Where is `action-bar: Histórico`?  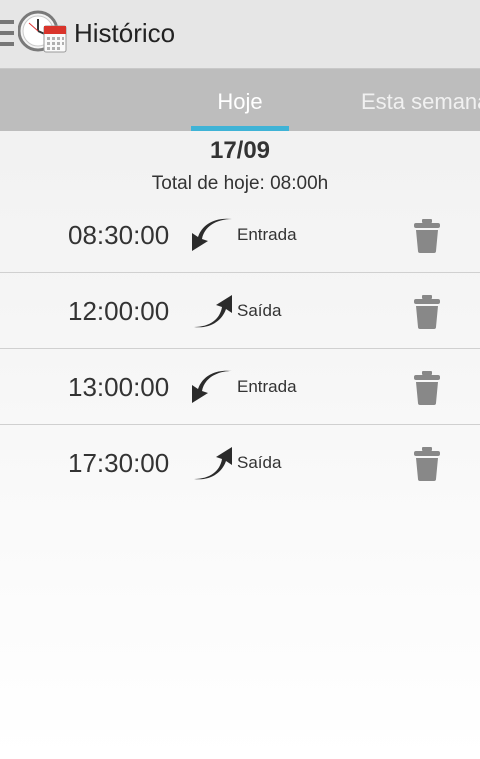 action-bar: Histórico is located at coordinates (240, 34).